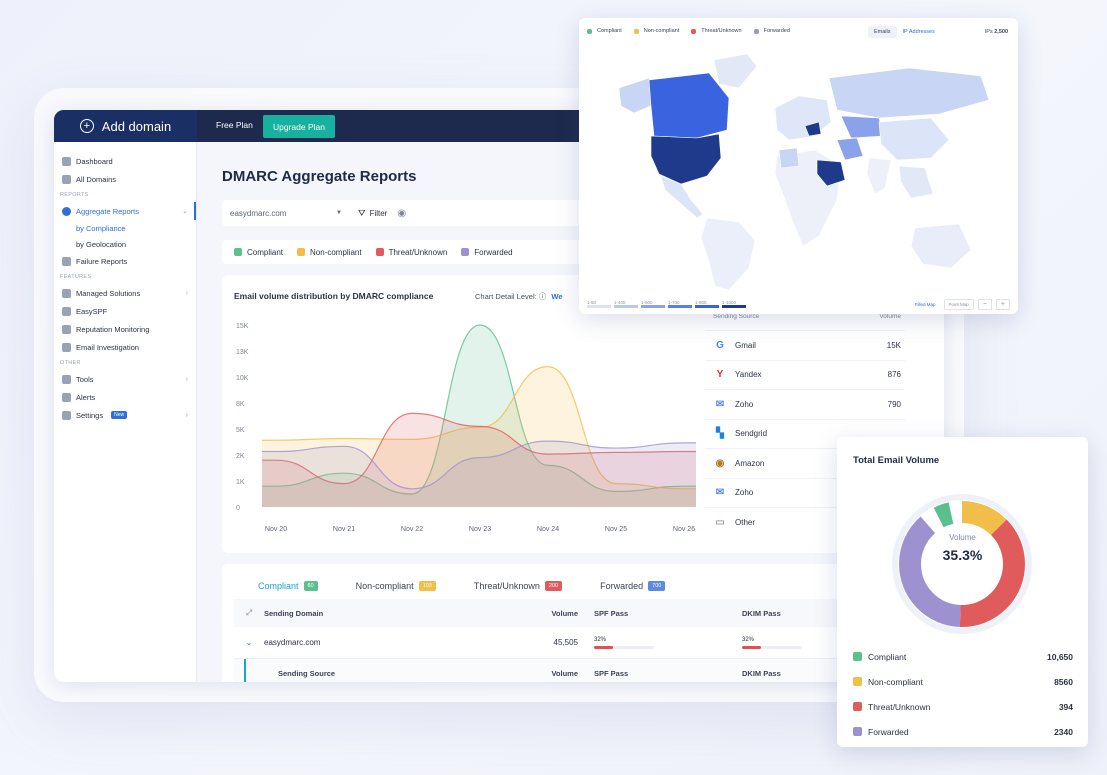 The width and height of the screenshot is (1107, 775). What do you see at coordinates (879, 176) in the screenshot?
I see `country-india` at bounding box center [879, 176].